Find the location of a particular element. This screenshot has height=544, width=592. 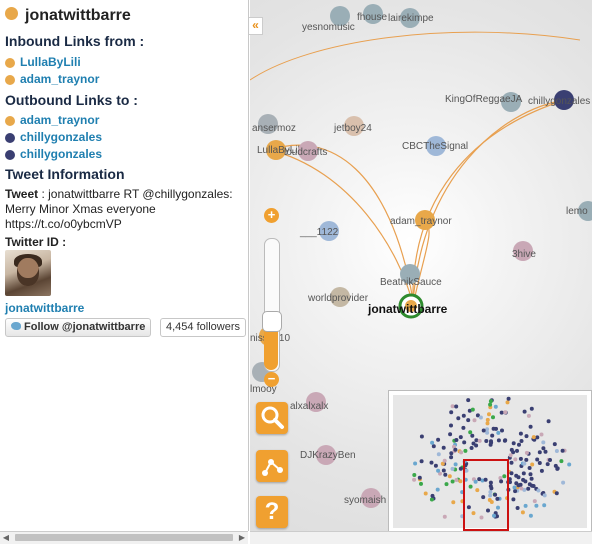

graph-node: syomaish is located at coordinates (365, 498).